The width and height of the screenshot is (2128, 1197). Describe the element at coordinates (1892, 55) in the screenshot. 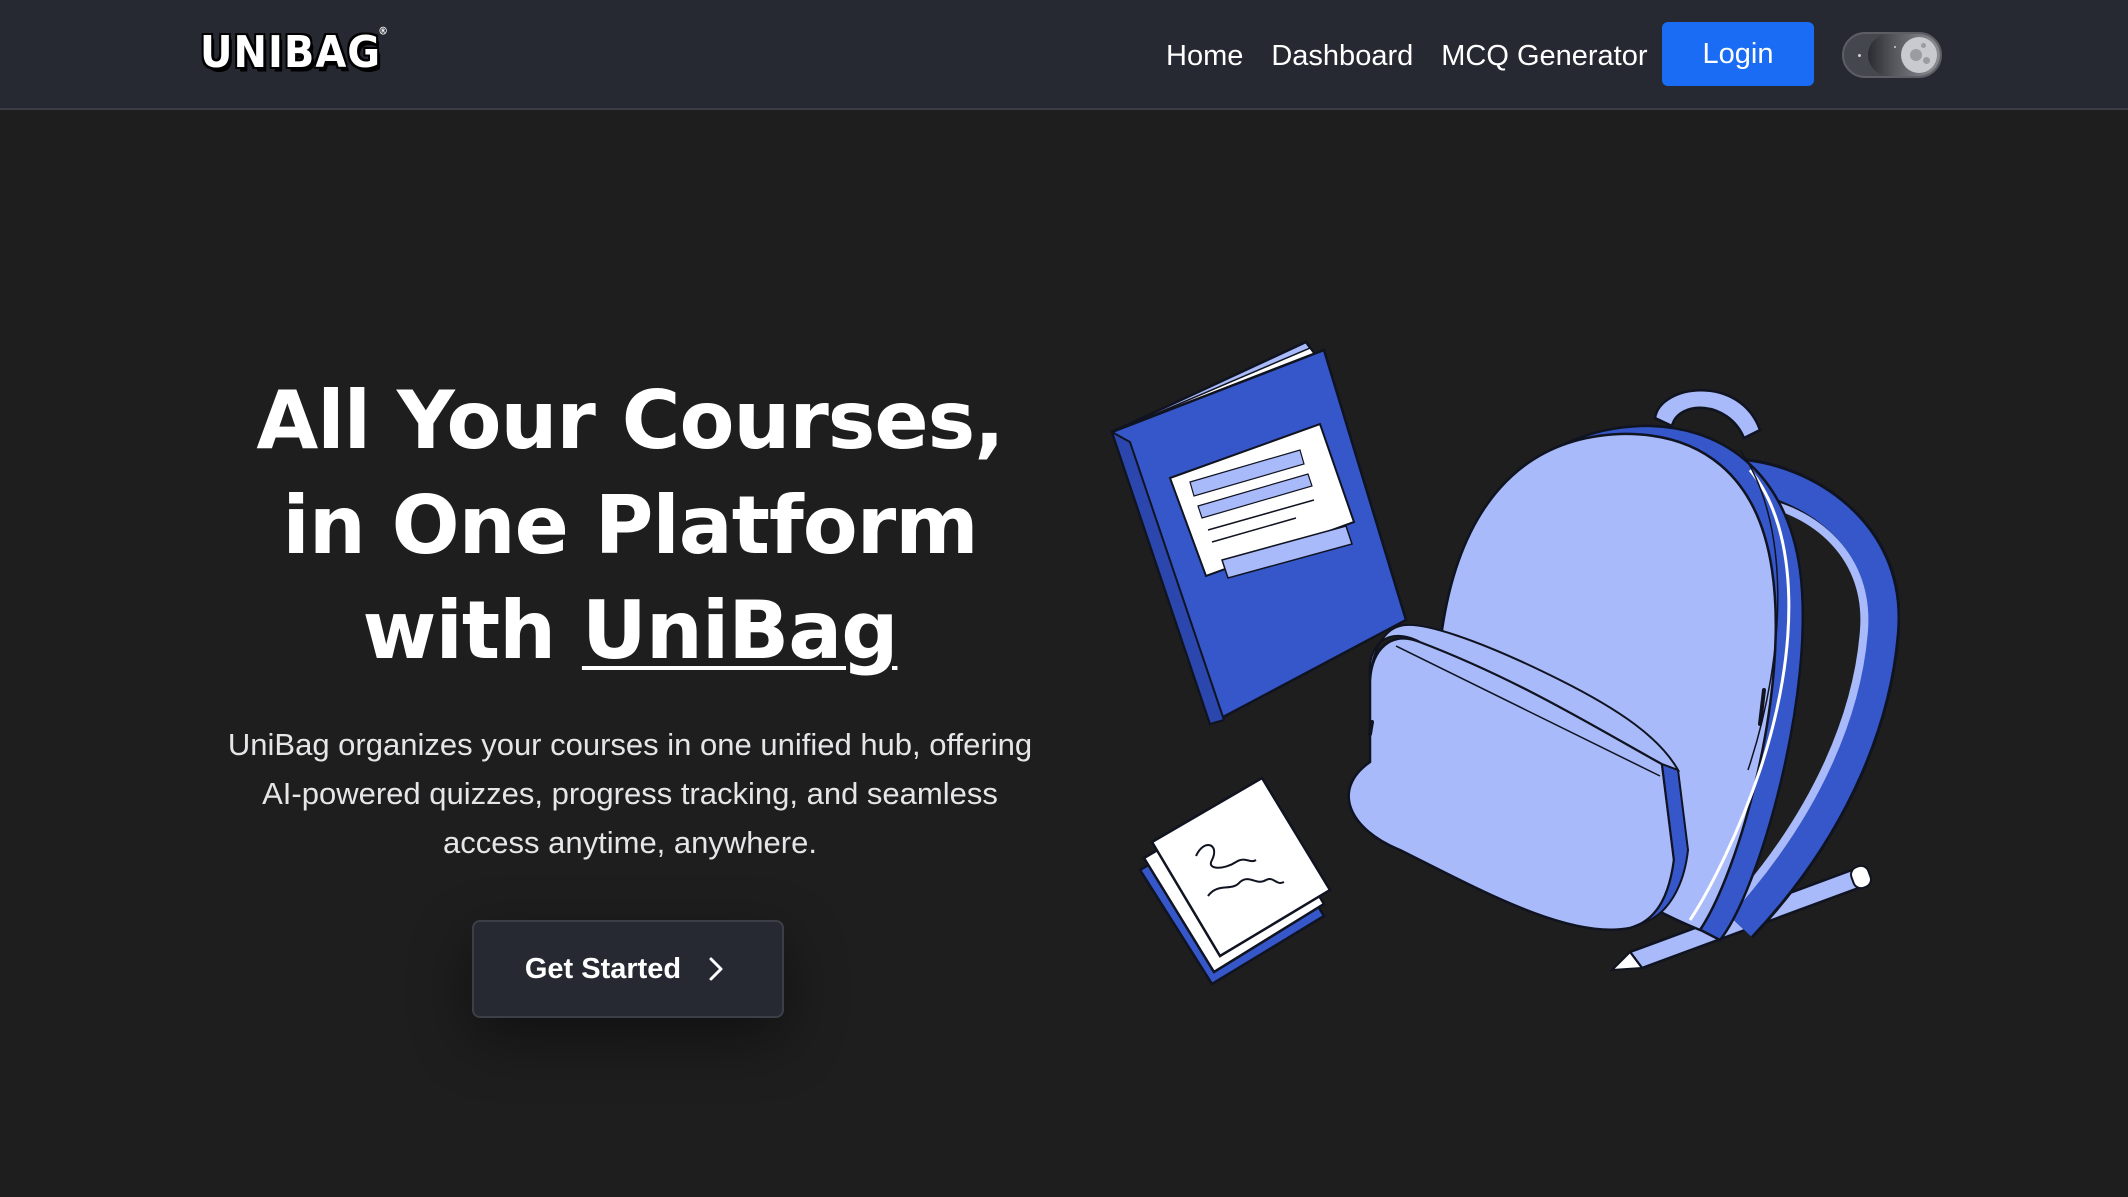

I see `theme-toggle` at that location.